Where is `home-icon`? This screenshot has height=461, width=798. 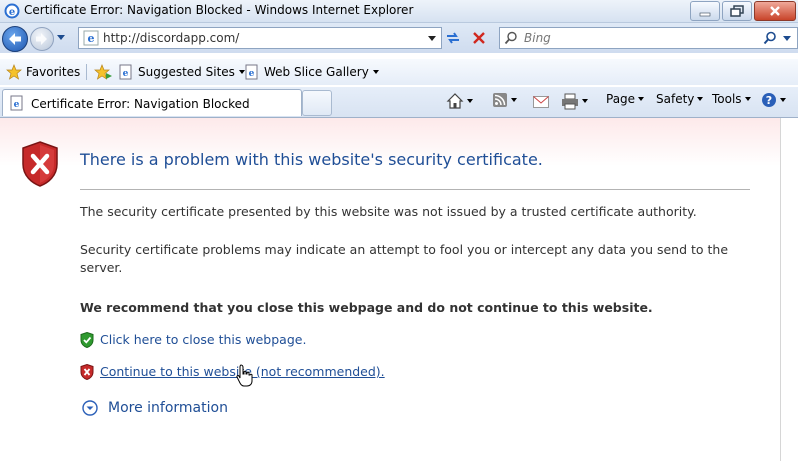
home-icon is located at coordinates (455, 101).